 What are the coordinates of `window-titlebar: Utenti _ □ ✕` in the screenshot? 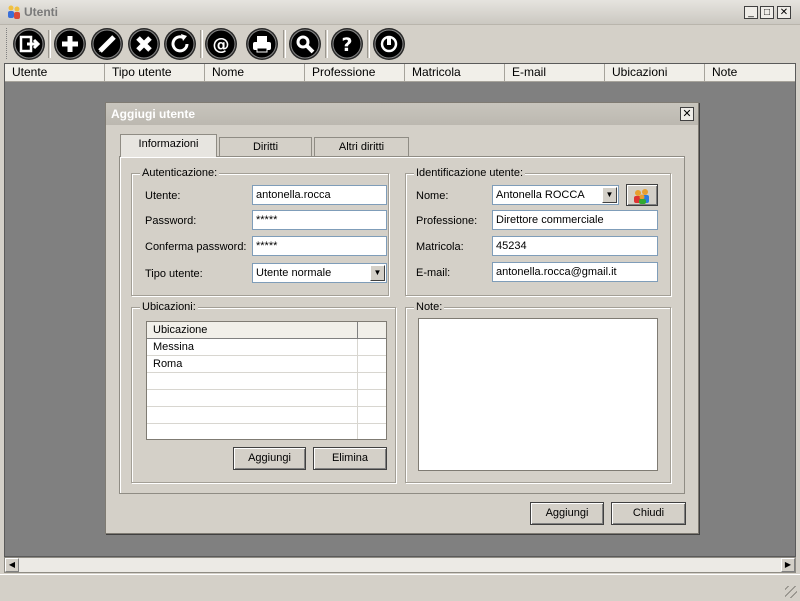 It's located at (400, 12).